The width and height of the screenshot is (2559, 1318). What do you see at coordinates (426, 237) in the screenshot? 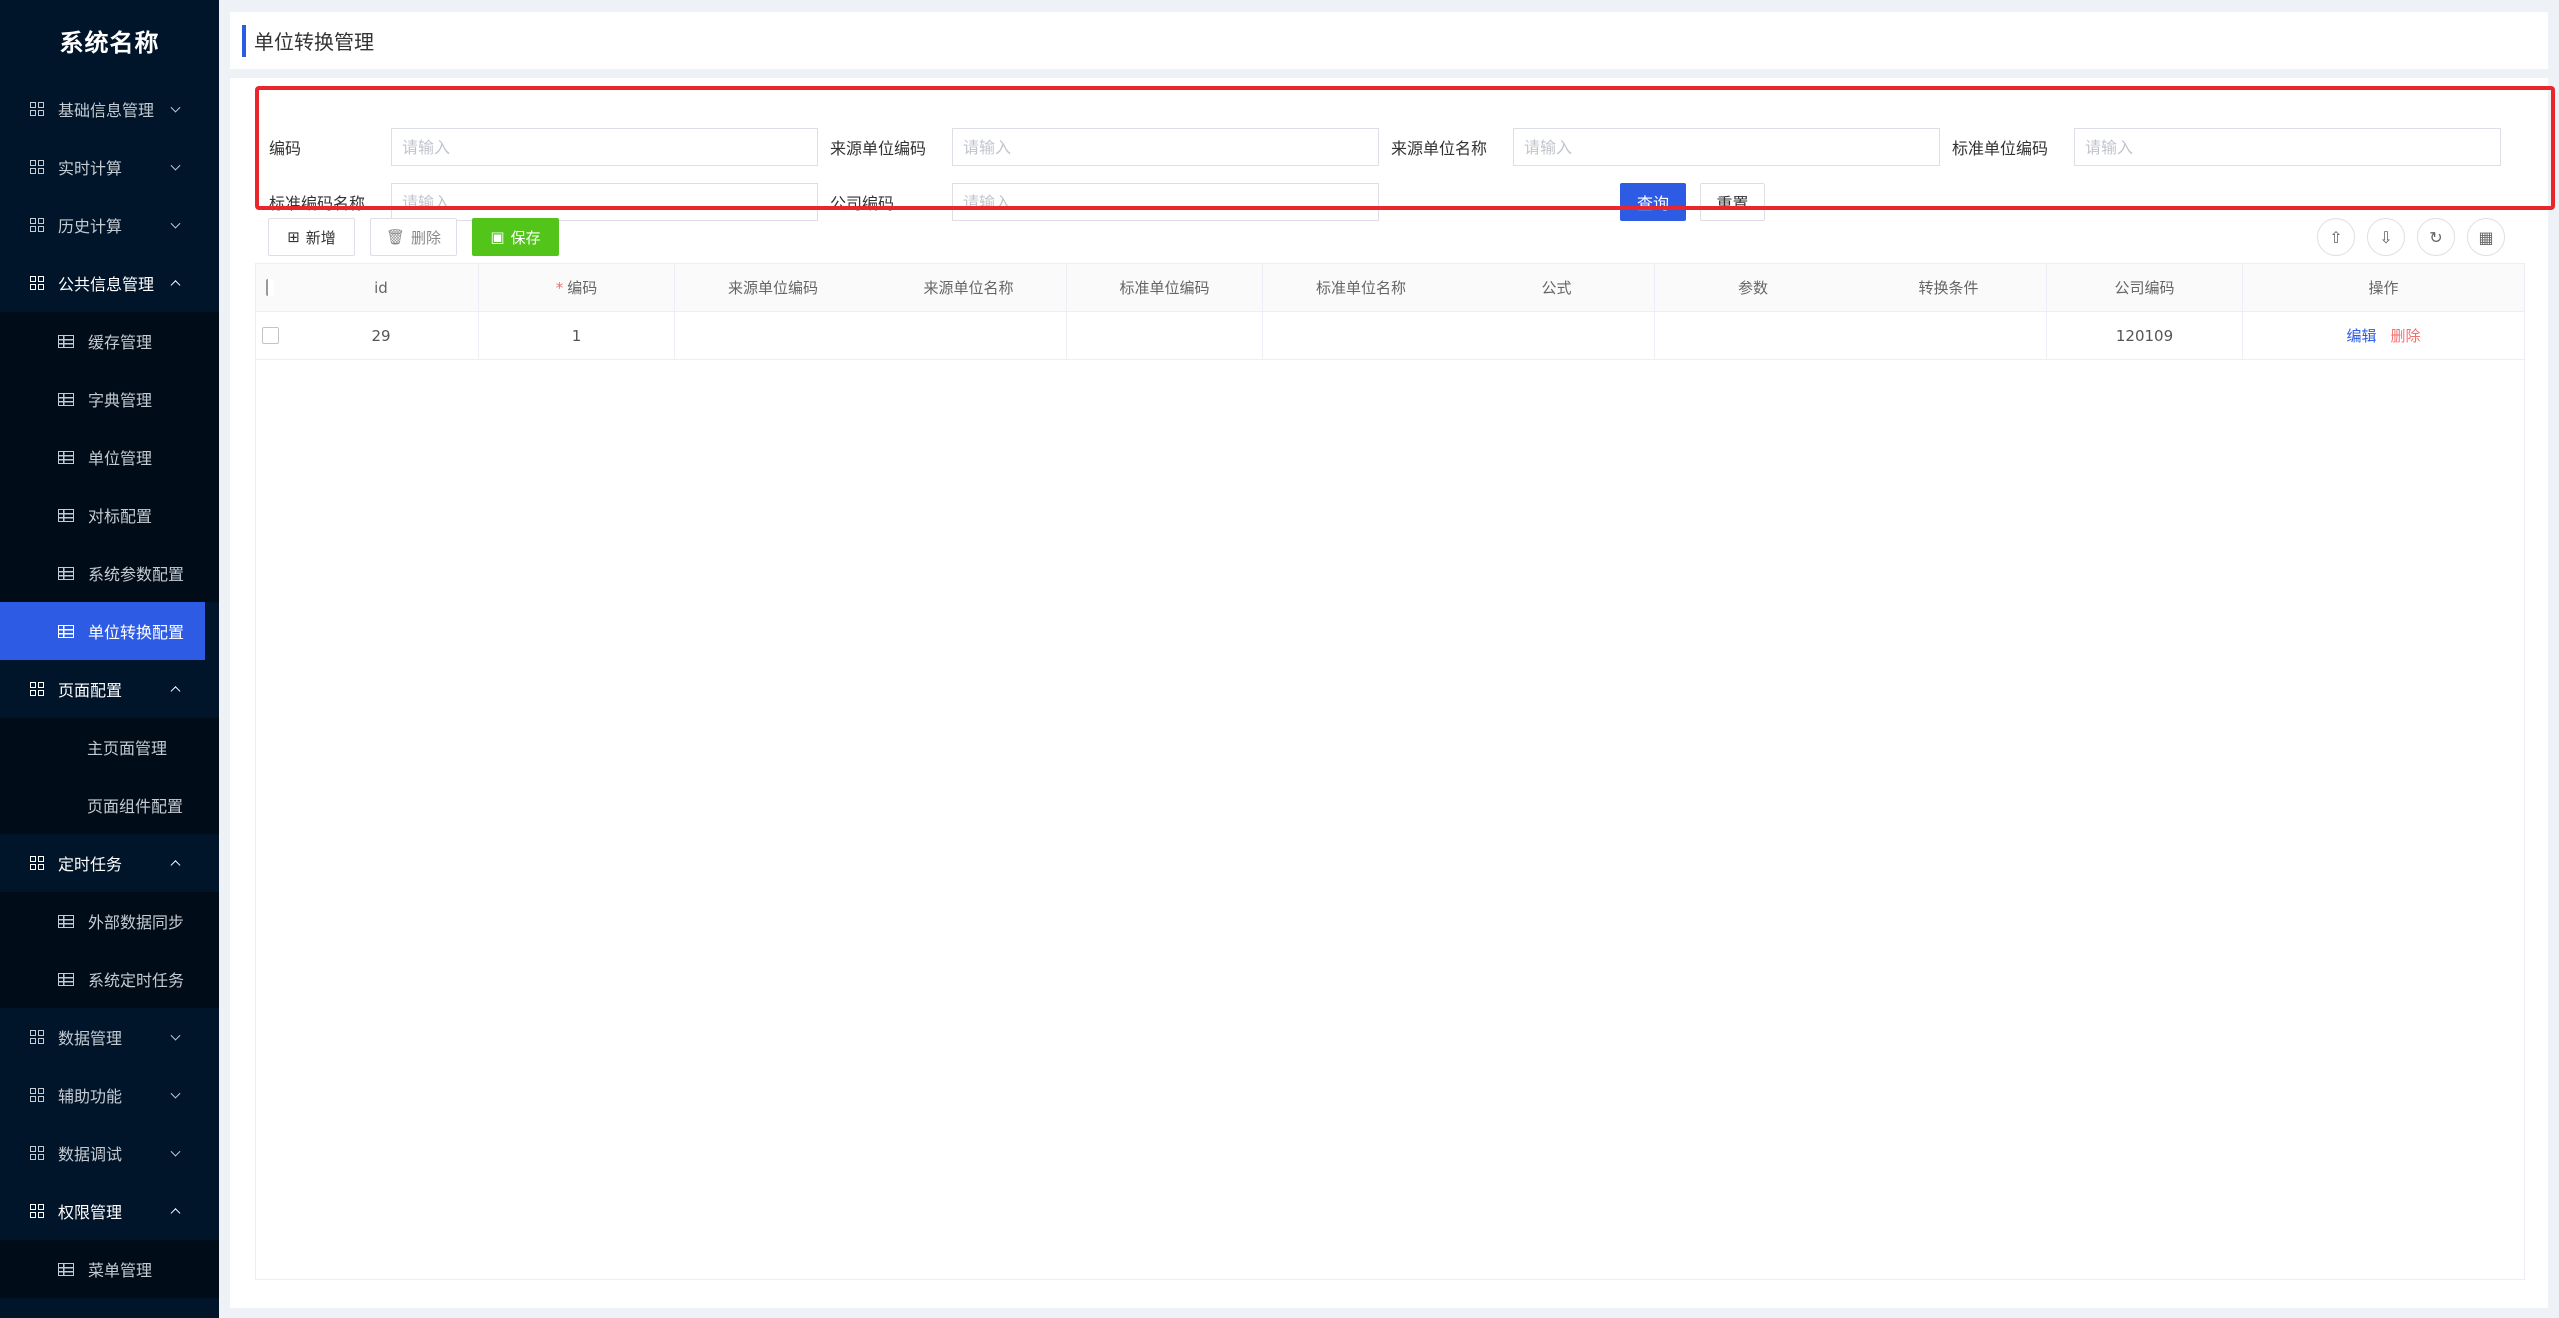
I see `delete-button-label: 删除` at bounding box center [426, 237].